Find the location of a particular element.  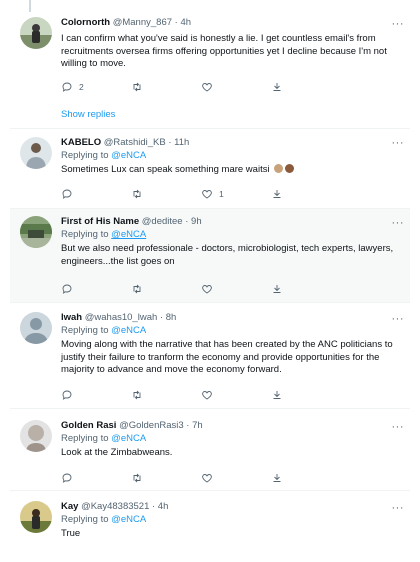

tweet-text: True is located at coordinates (71, 533).